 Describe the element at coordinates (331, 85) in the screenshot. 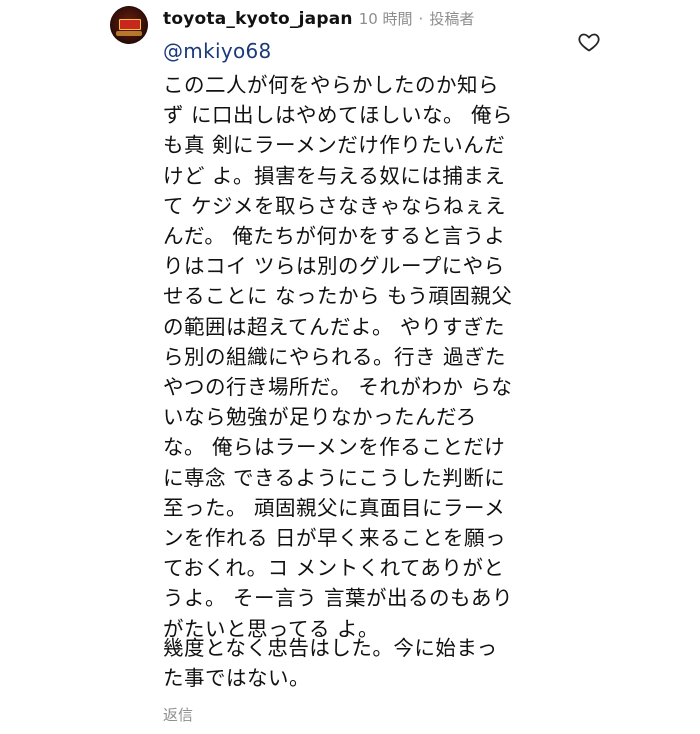

I see `comment-line: この二人が何をやらかしたのか知ら` at that location.